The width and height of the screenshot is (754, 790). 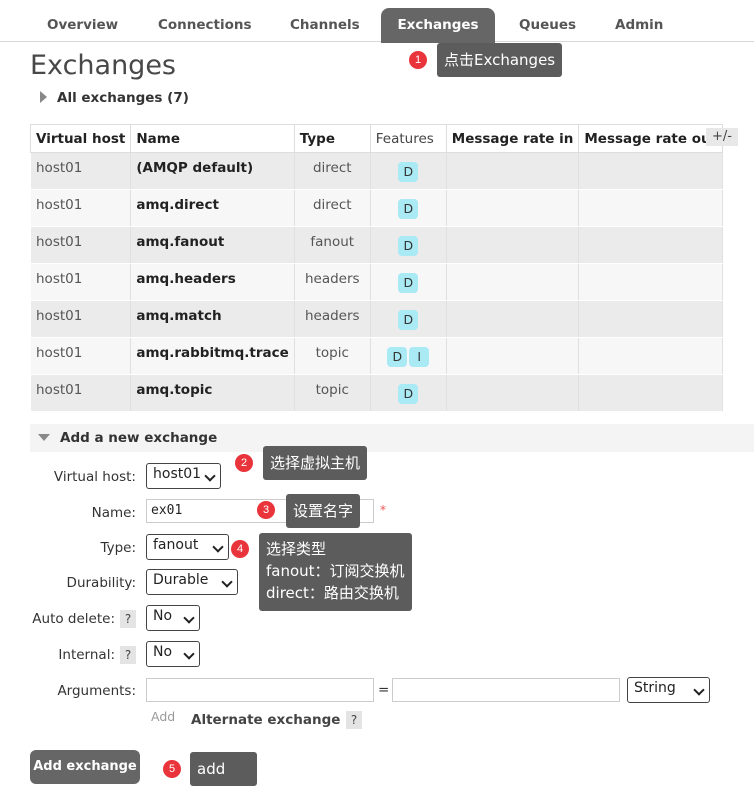 I want to click on cell-exchange-name: amq.match, so click(x=212, y=319).